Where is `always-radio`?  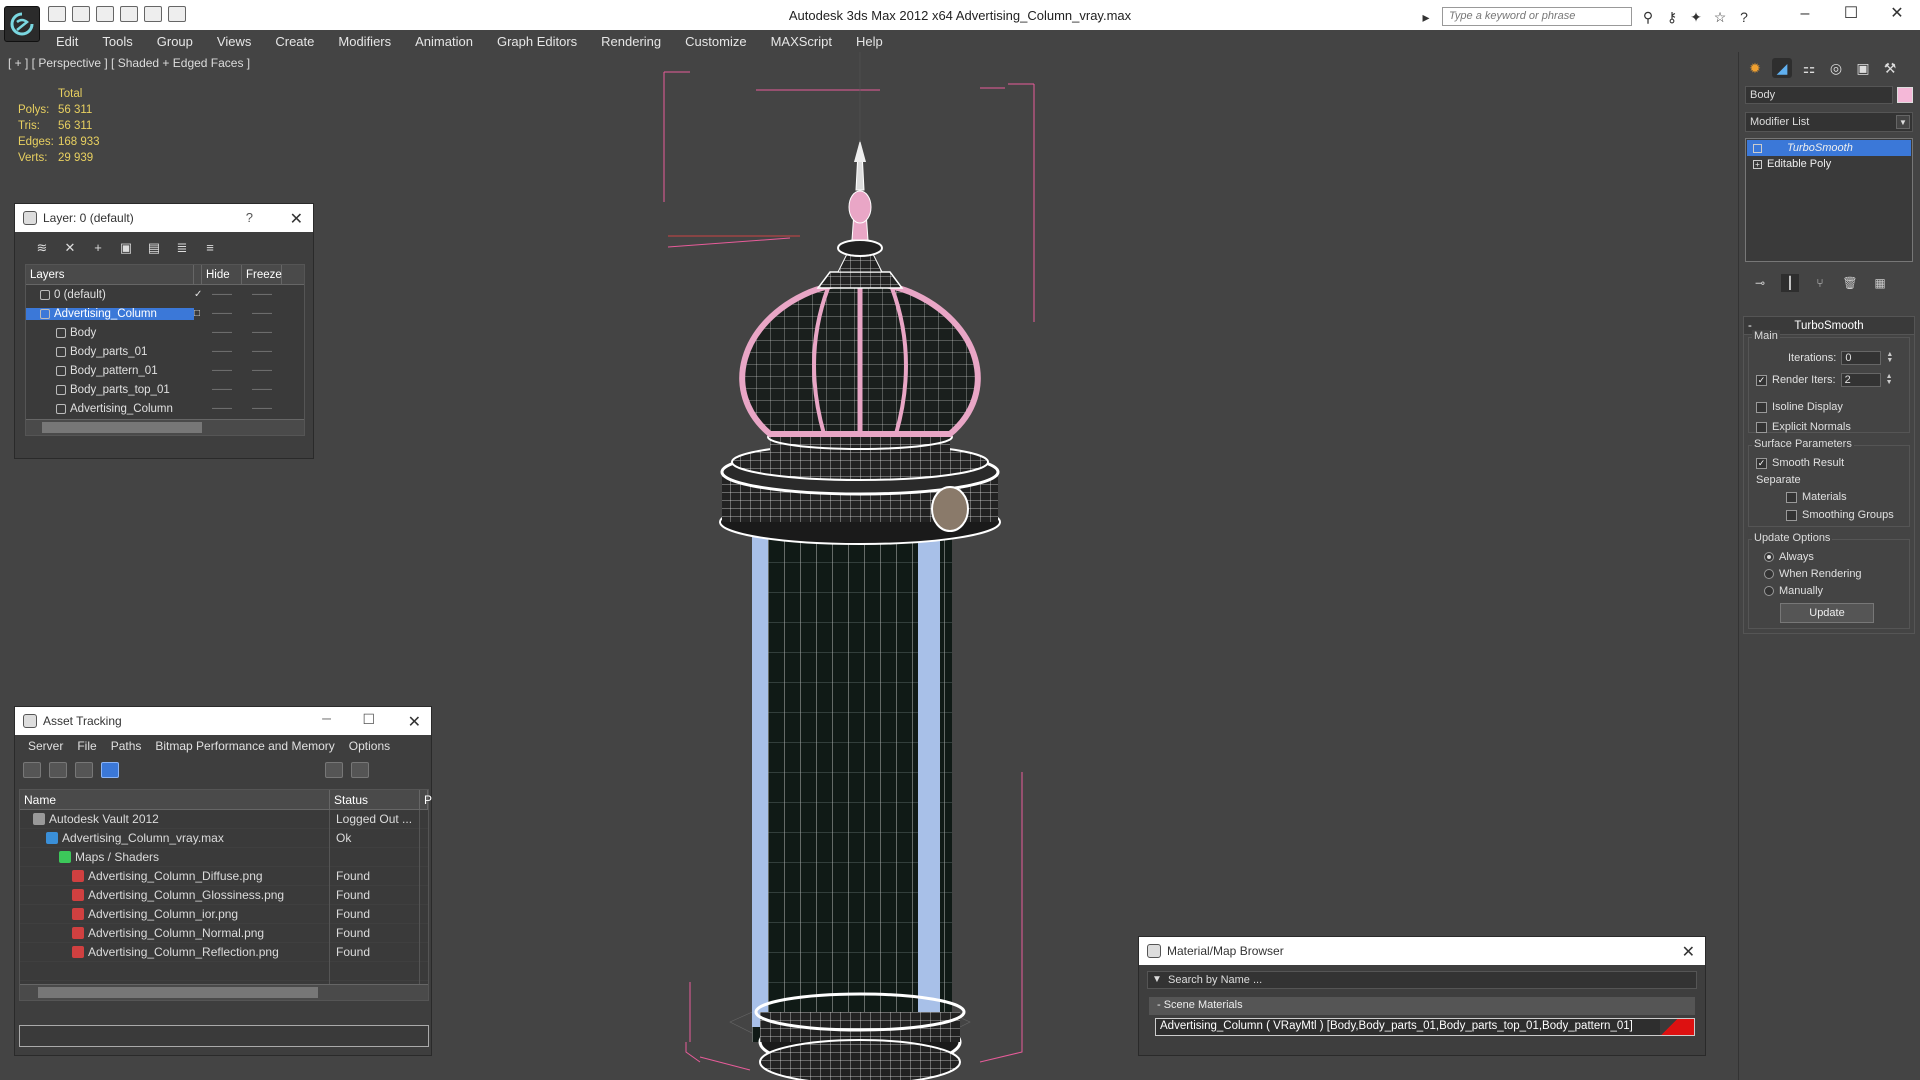
always-radio is located at coordinates (1769, 557).